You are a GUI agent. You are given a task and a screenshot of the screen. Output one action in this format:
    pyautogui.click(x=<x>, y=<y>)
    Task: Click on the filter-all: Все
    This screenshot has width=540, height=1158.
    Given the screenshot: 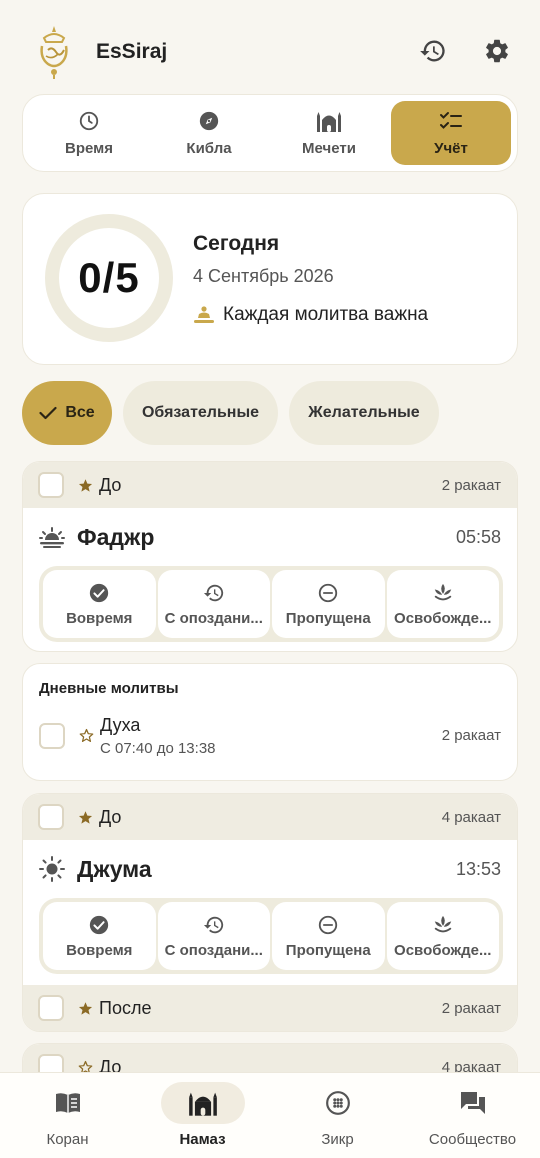 What is the action you would take?
    pyautogui.click(x=67, y=413)
    